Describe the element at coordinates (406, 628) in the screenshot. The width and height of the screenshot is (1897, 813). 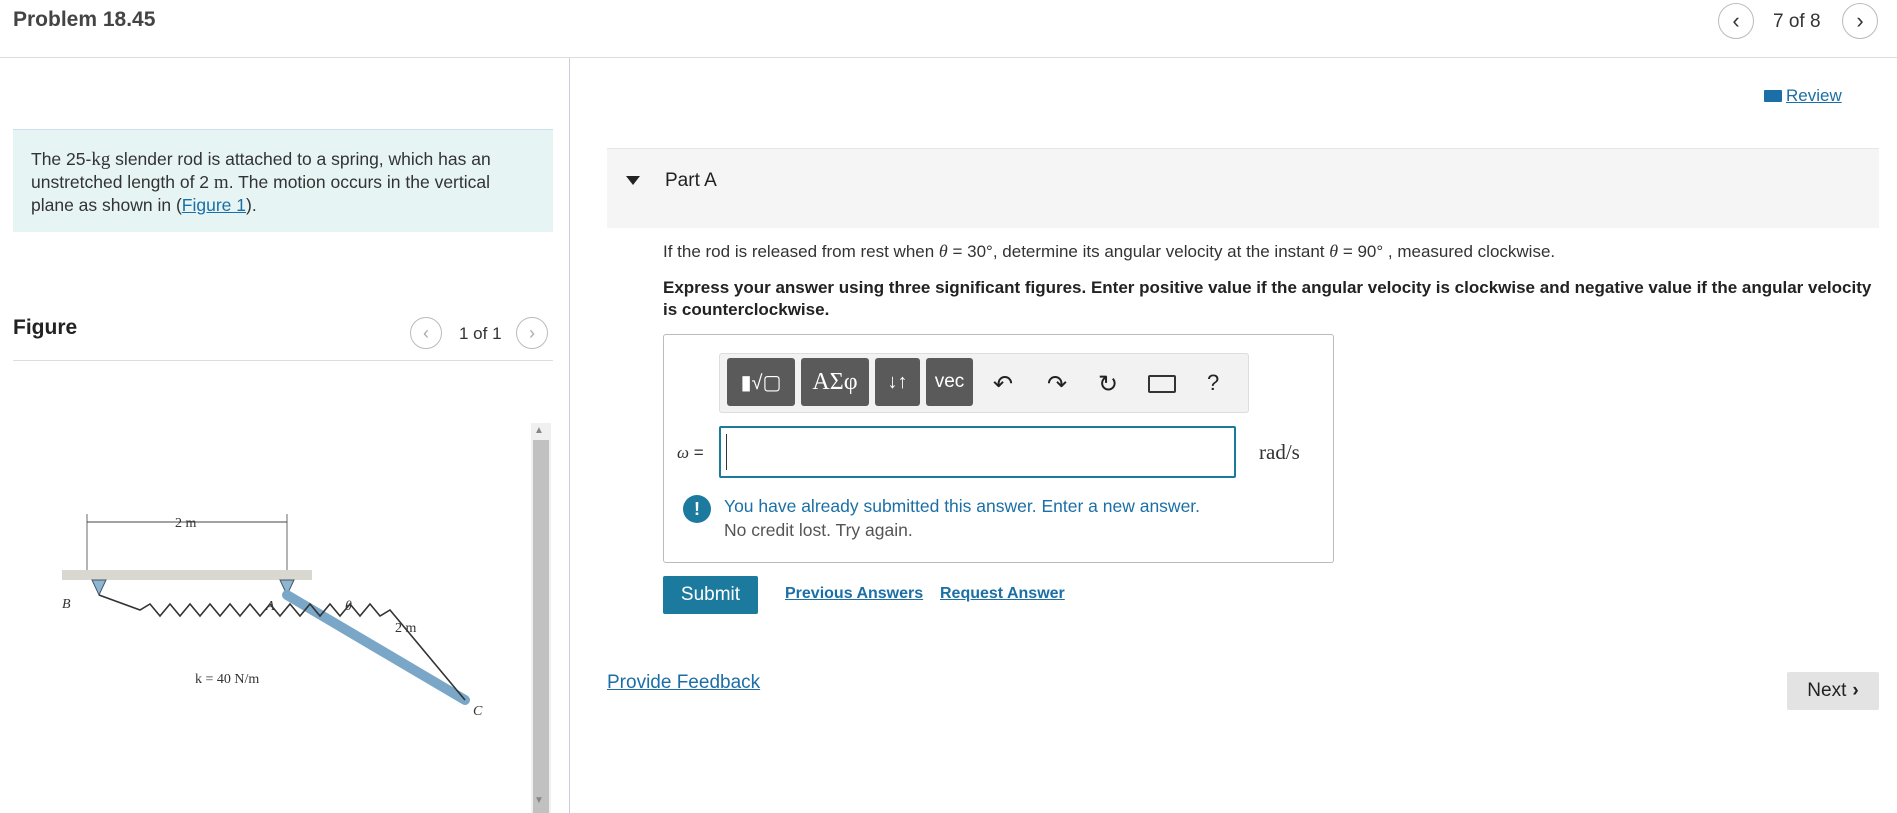
I see `label-rod-length: 2 m` at that location.